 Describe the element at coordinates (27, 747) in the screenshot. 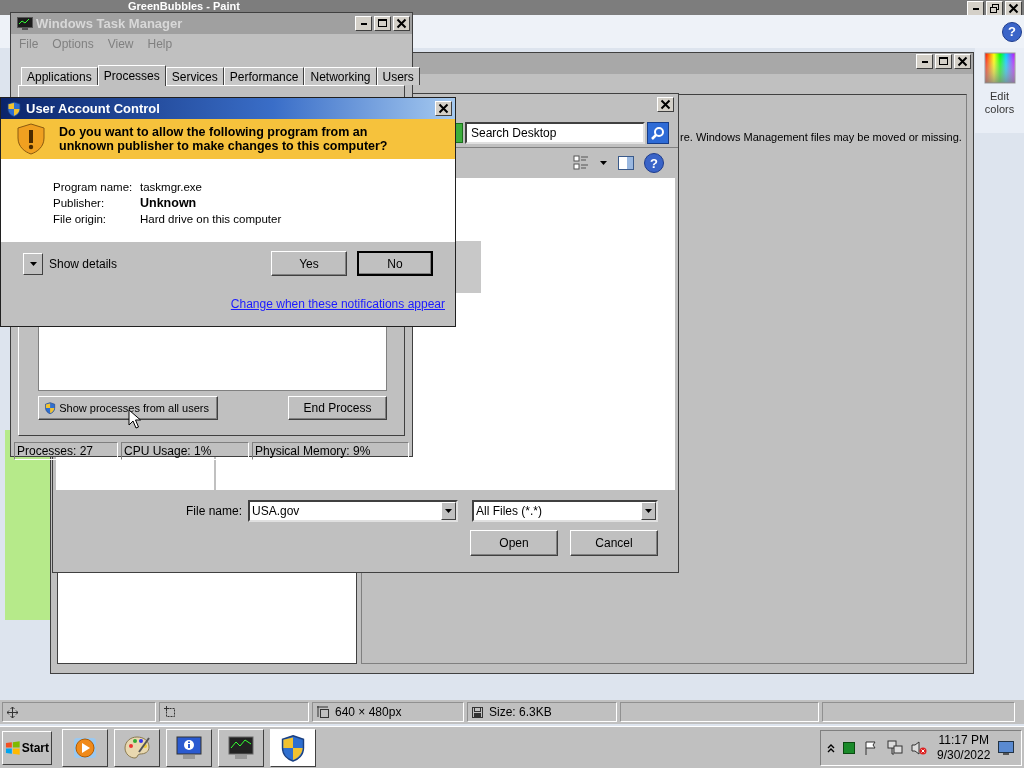

I see `start-button: Start` at that location.